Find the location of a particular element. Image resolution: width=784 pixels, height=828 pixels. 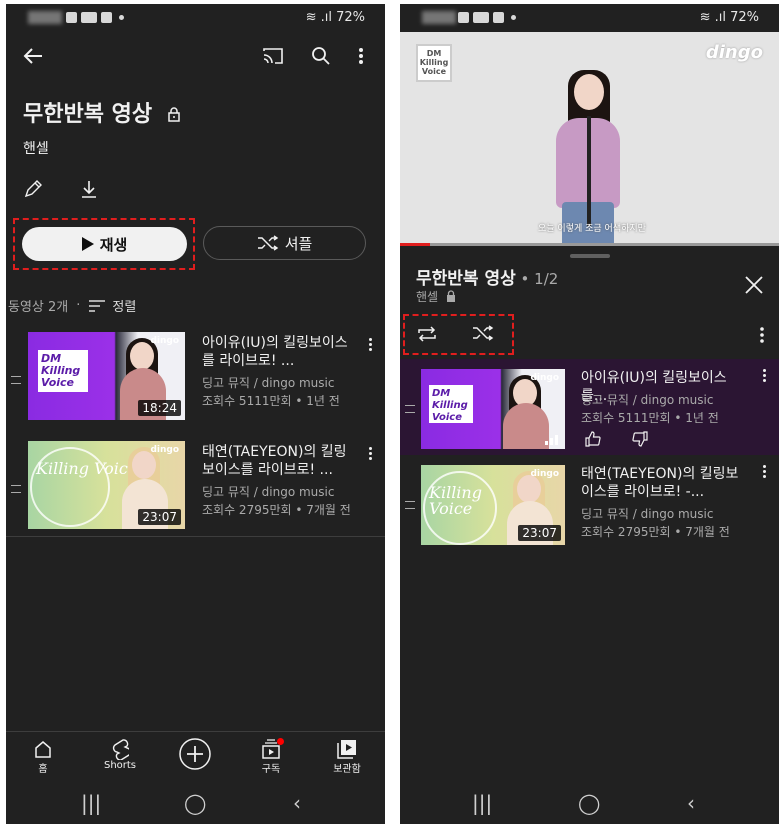

bottom-nav: 홈 Shorts 구독 보관함 is located at coordinates (195, 756).